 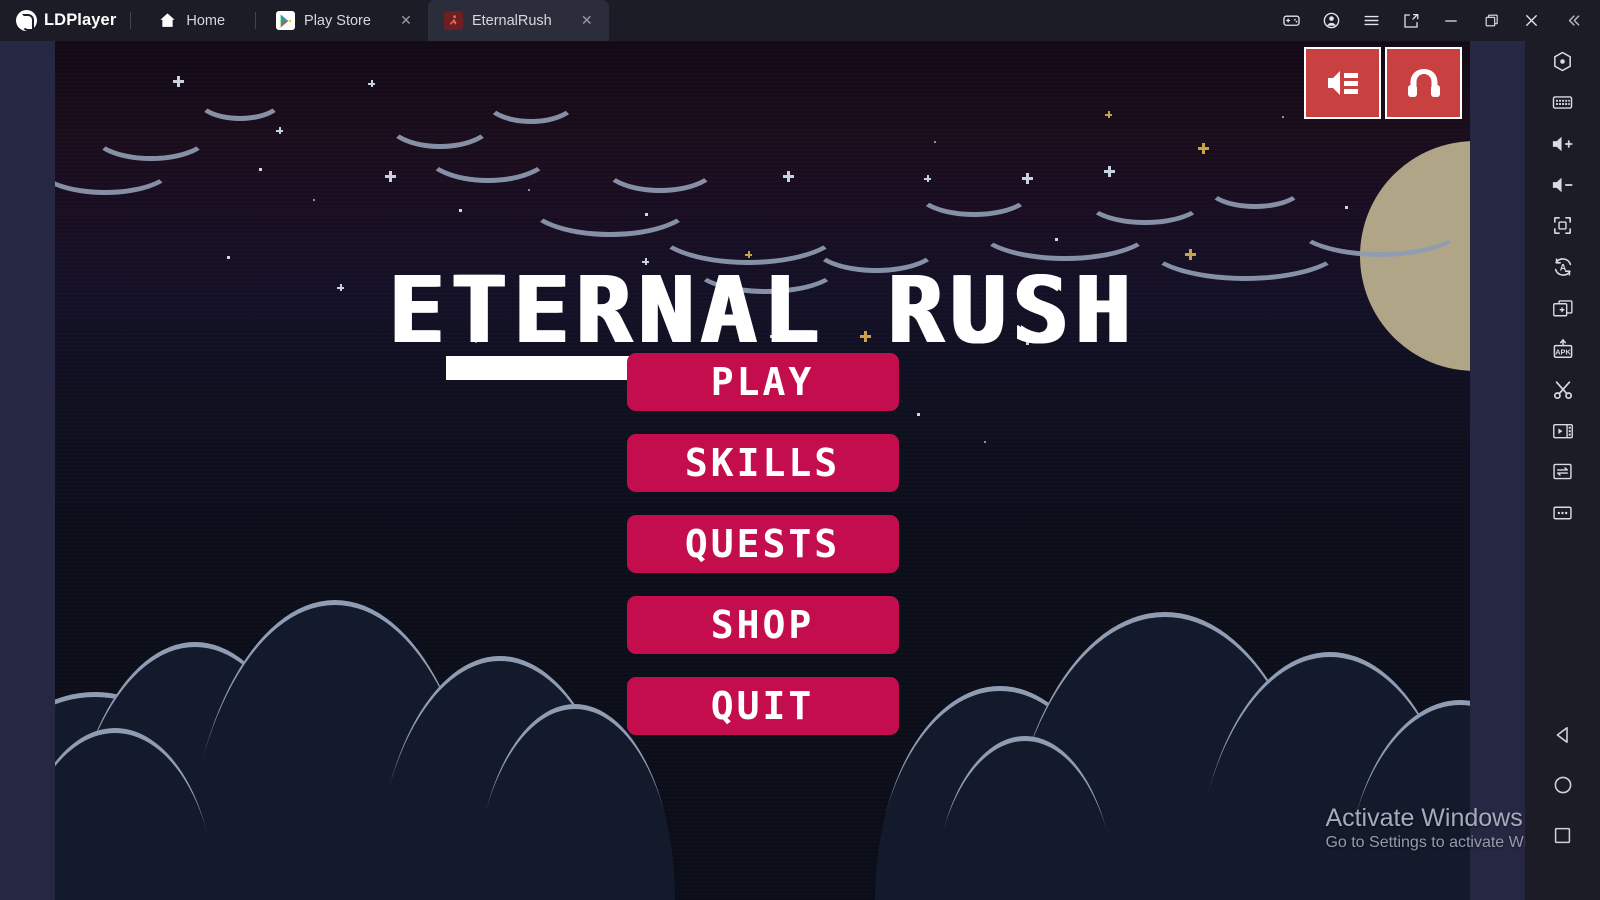 What do you see at coordinates (1562, 102) in the screenshot?
I see `keyboard-icon` at bounding box center [1562, 102].